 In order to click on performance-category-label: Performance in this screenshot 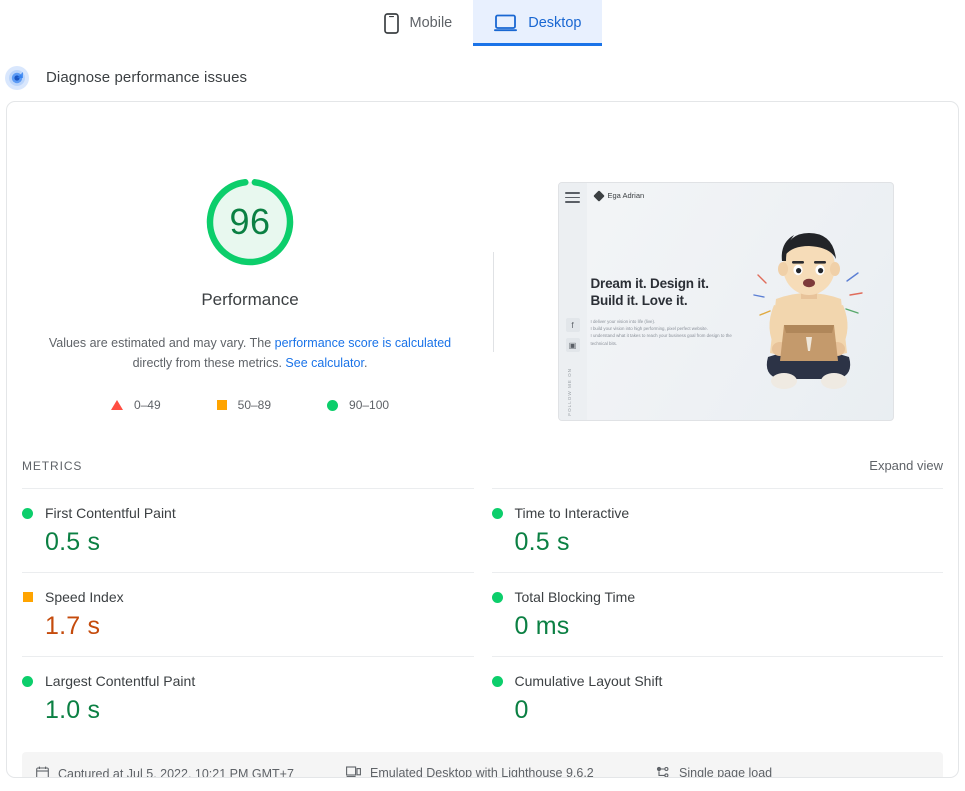, I will do `click(250, 299)`.